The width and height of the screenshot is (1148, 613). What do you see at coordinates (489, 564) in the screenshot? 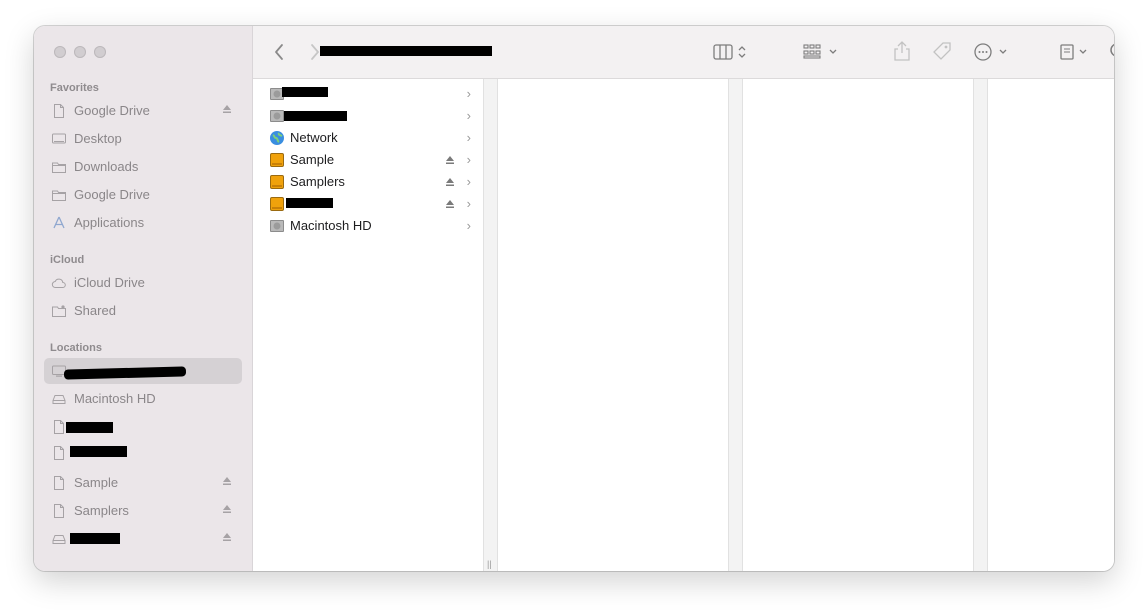
I see `resize-handle-icon: ||` at bounding box center [489, 564].